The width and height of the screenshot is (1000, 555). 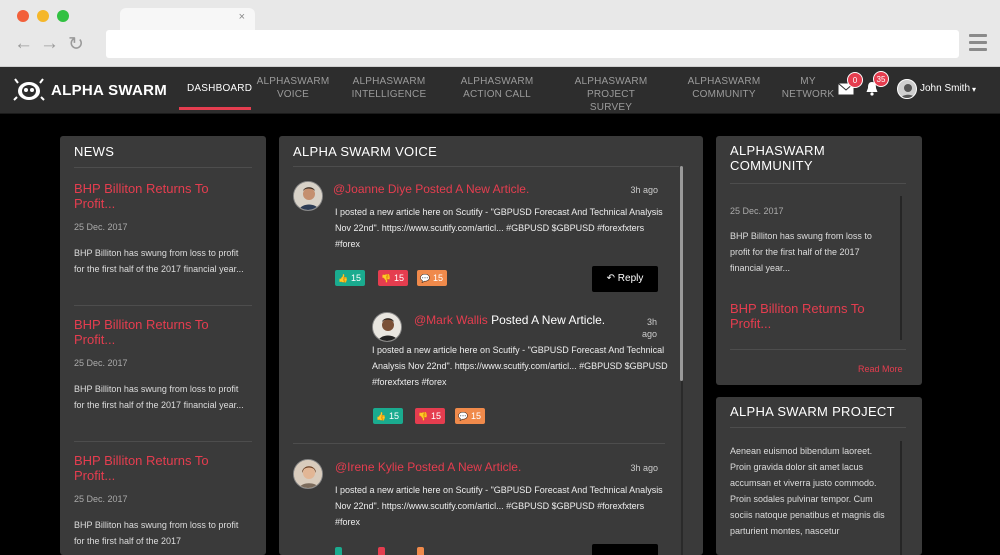 What do you see at coordinates (808, 94) in the screenshot?
I see `nav-label: NETWORK` at bounding box center [808, 94].